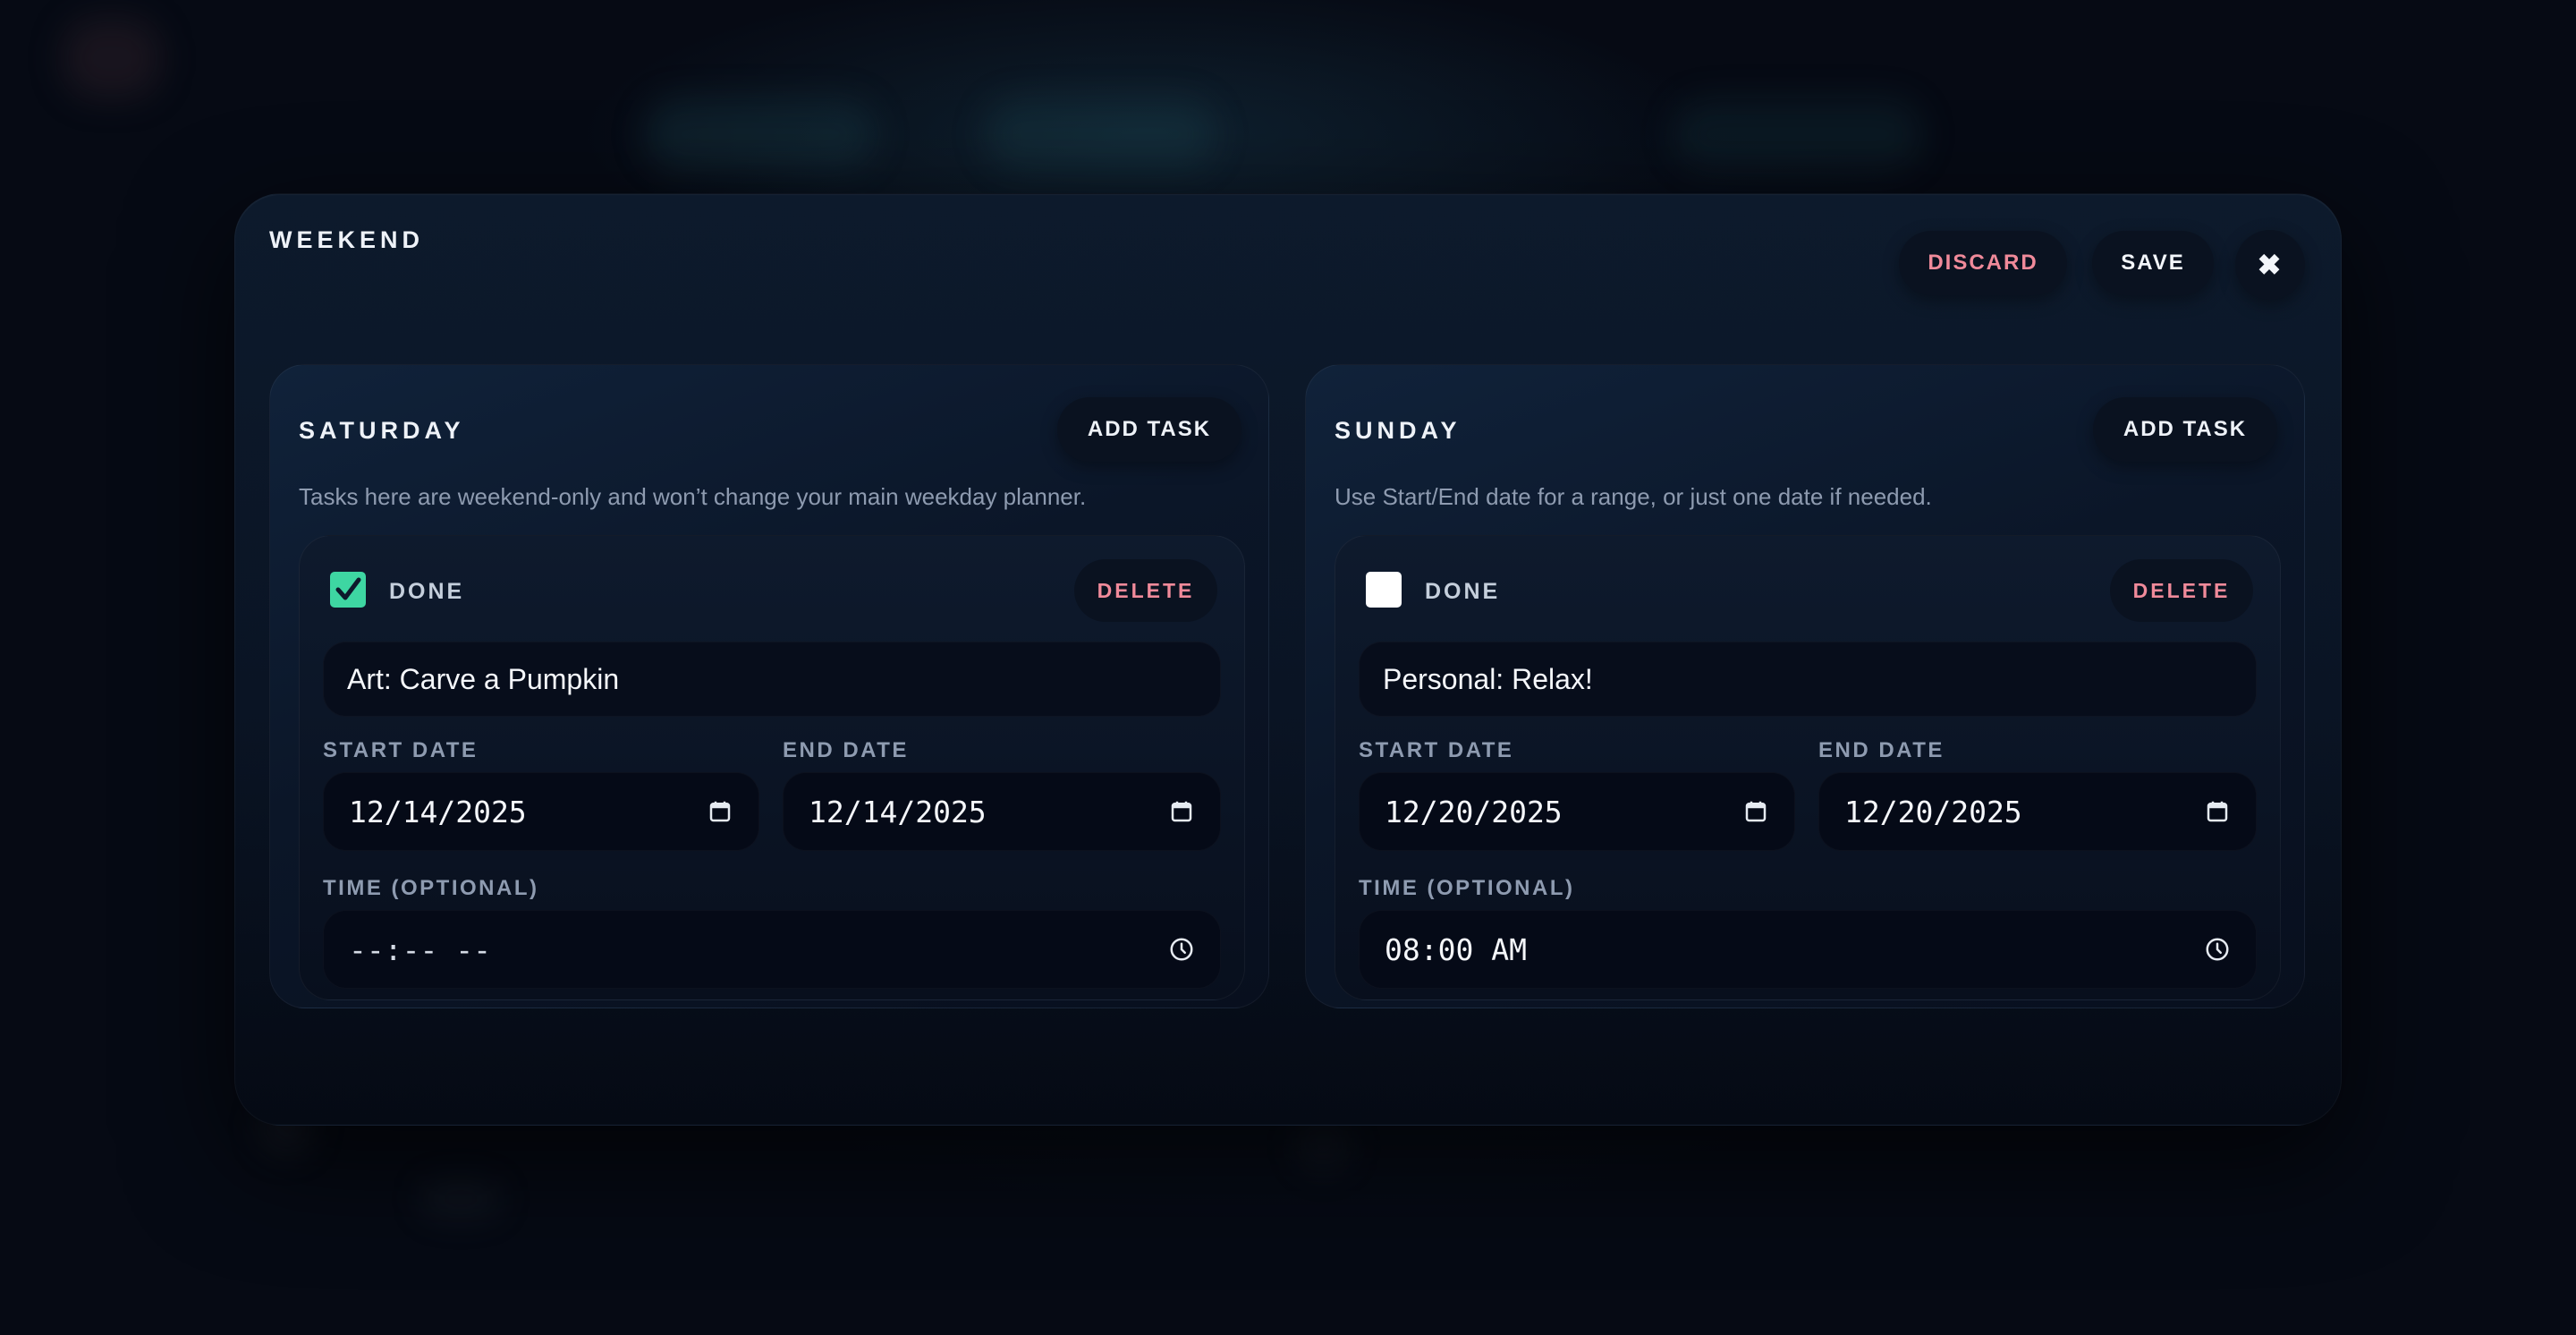  Describe the element at coordinates (1808, 949) in the screenshot. I see `time-input: 08:00 AM` at that location.